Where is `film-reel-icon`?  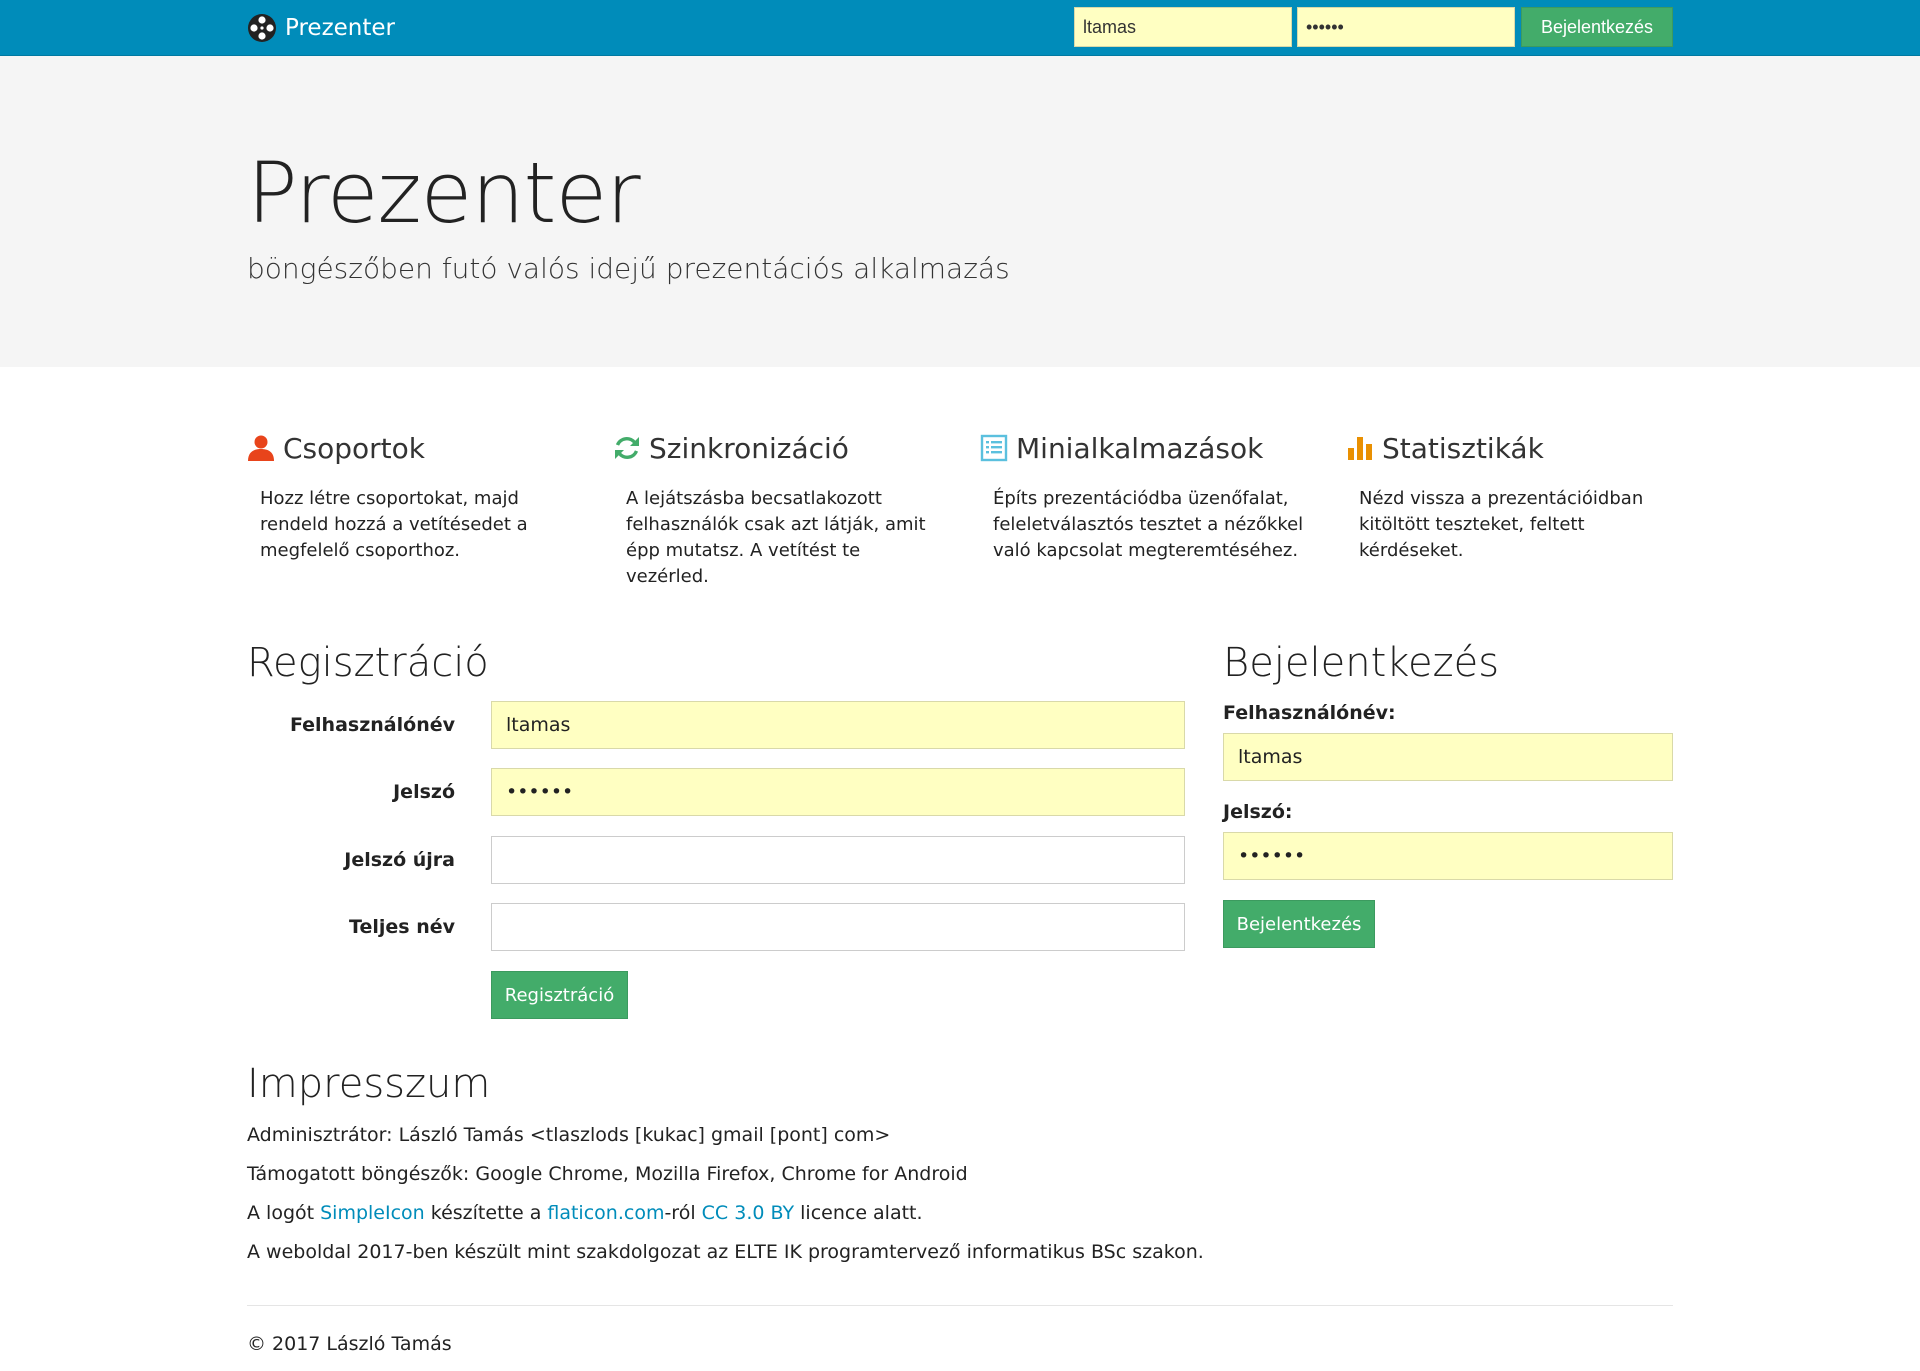
film-reel-icon is located at coordinates (262, 28).